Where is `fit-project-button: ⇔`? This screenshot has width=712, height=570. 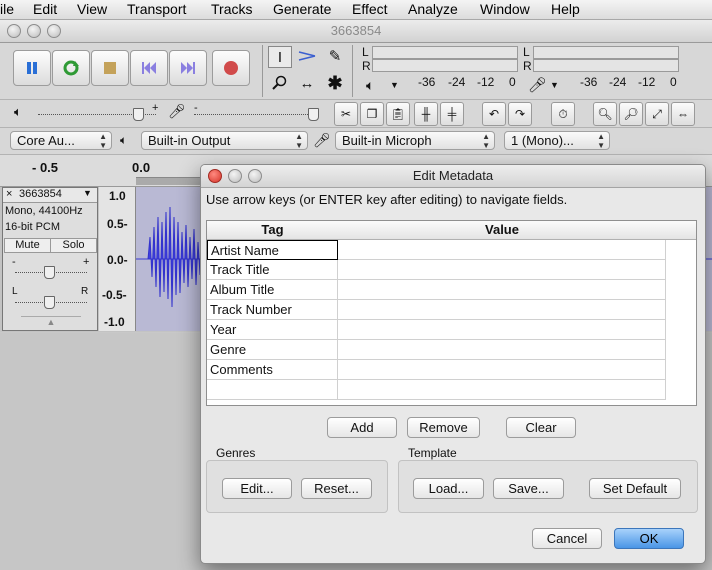
fit-project-button: ⇔ is located at coordinates (683, 114).